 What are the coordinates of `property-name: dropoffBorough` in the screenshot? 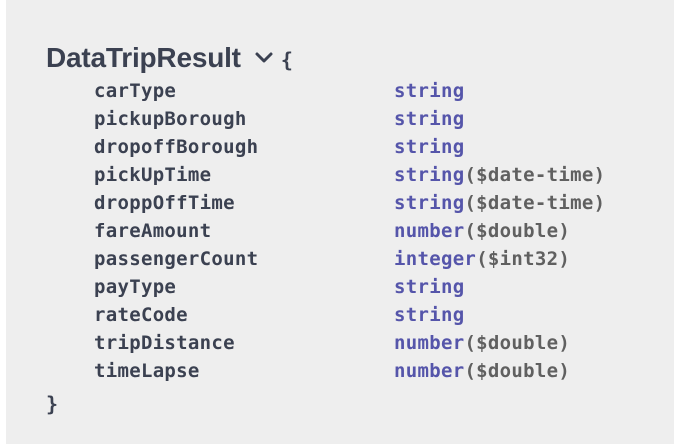 It's located at (176, 147).